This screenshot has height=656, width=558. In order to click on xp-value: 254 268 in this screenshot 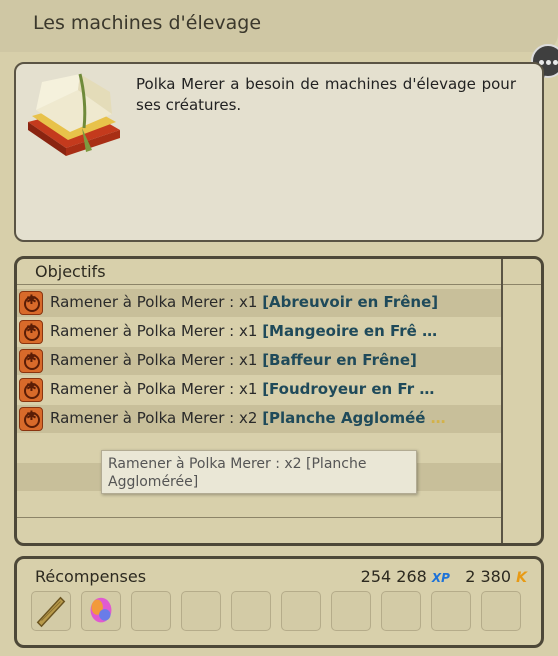, I will do `click(393, 576)`.